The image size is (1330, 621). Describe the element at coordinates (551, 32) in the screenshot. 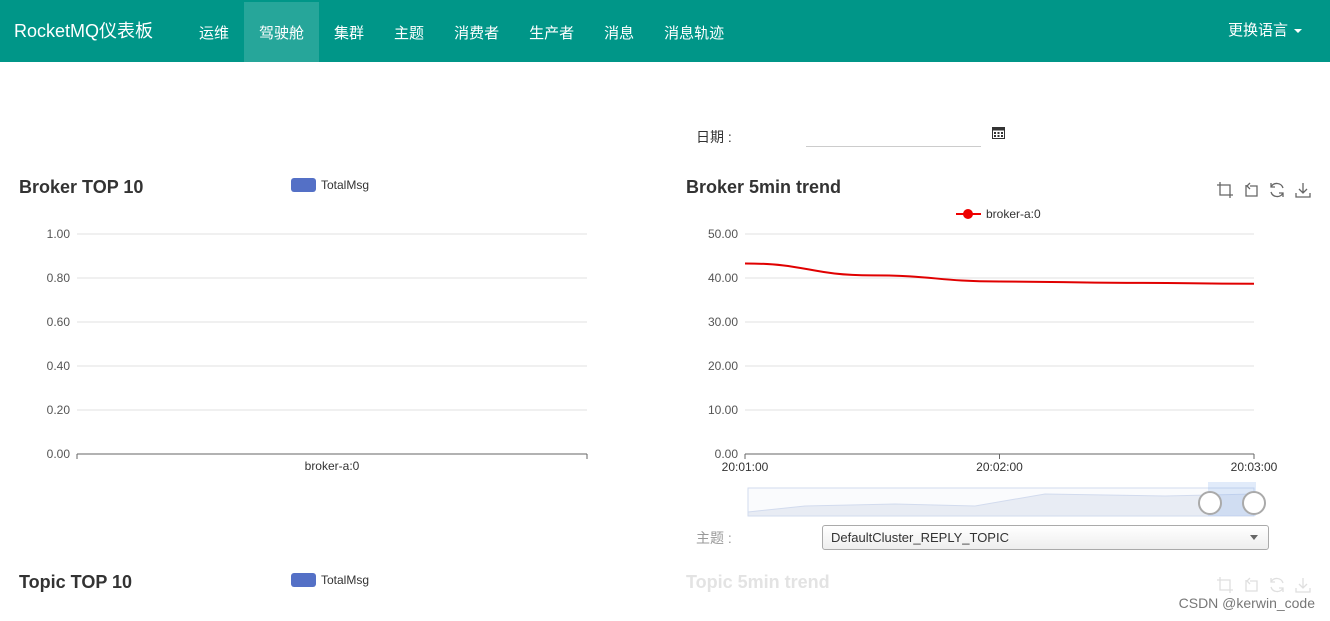

I see `nav-item: 生产者` at that location.